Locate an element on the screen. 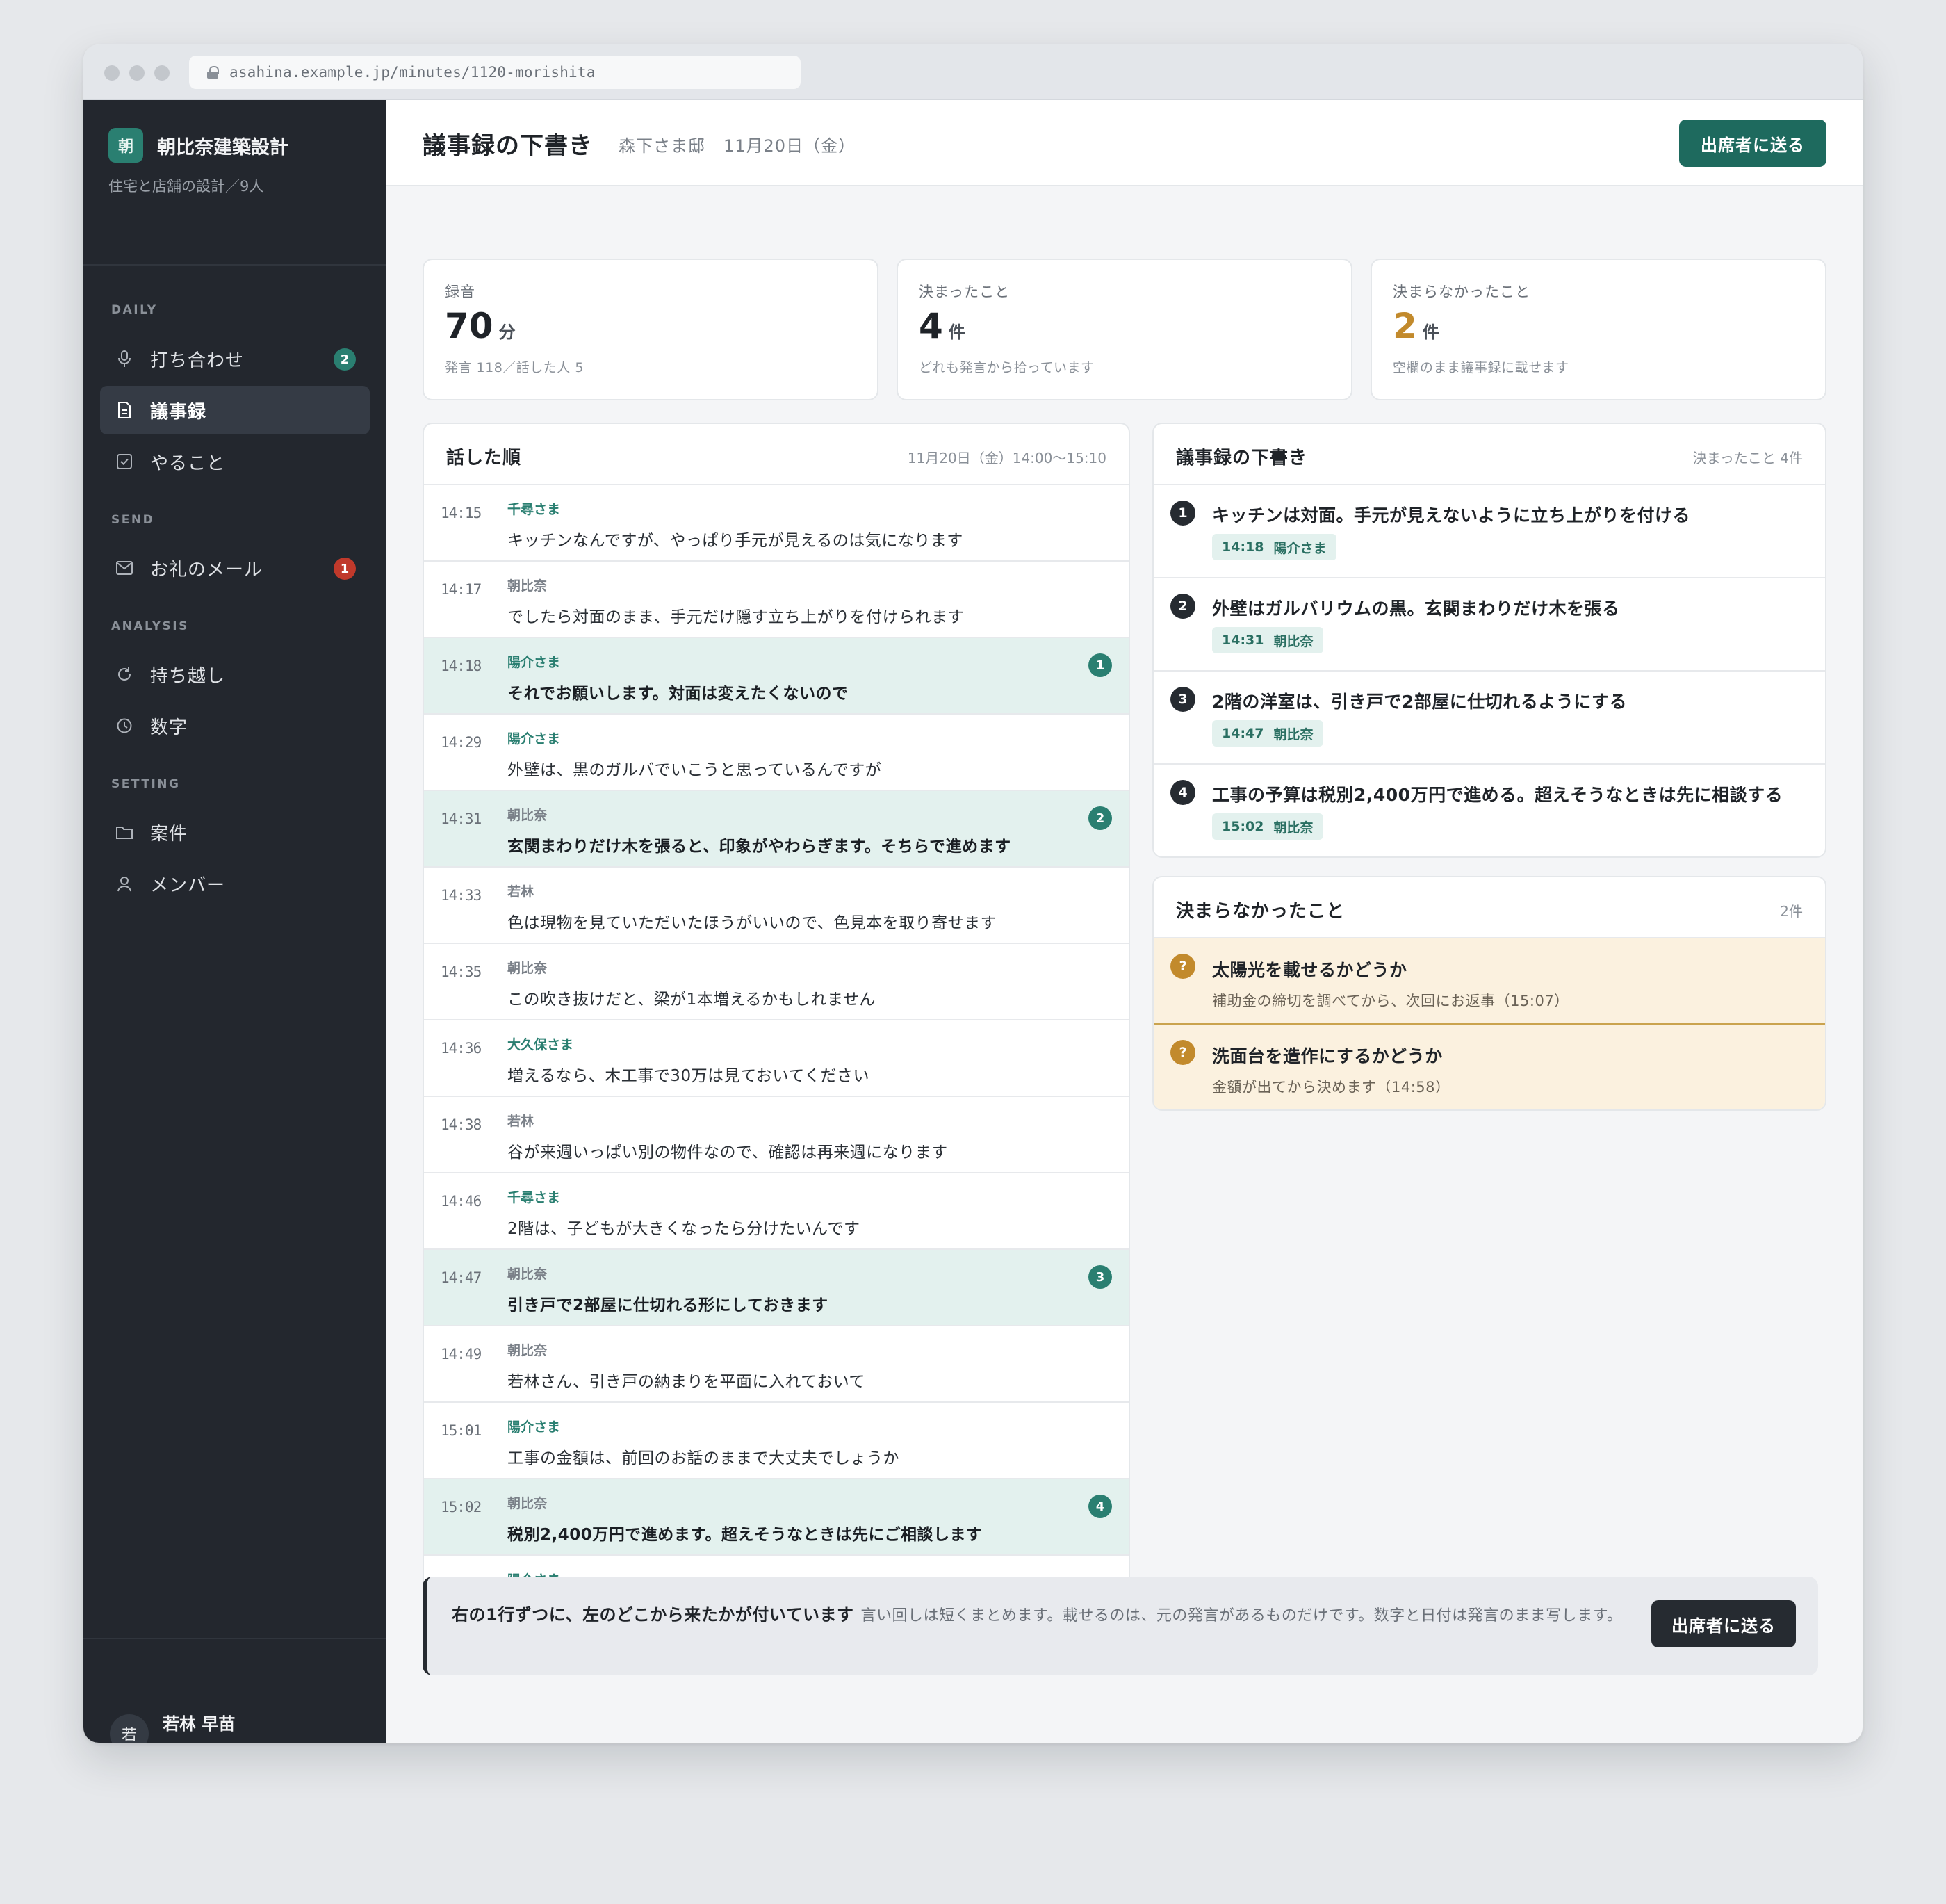 This screenshot has width=1946, height=1904. sidebar-item-numbers: 数字 is located at coordinates (235, 725).